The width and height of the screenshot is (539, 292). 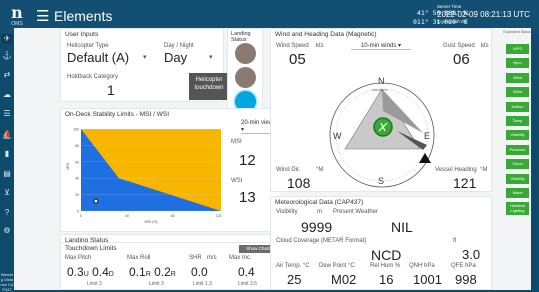 What do you see at coordinates (111, 90) in the screenshot?
I see `holdback-value: 1` at bounding box center [111, 90].